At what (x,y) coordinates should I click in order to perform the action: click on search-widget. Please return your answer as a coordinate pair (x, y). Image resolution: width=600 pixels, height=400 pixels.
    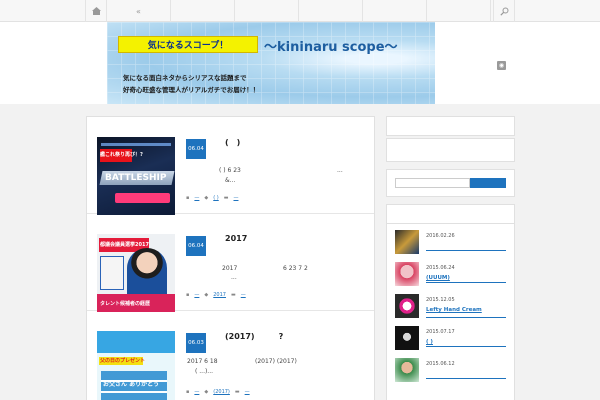
    Looking at the image, I should click on (450, 183).